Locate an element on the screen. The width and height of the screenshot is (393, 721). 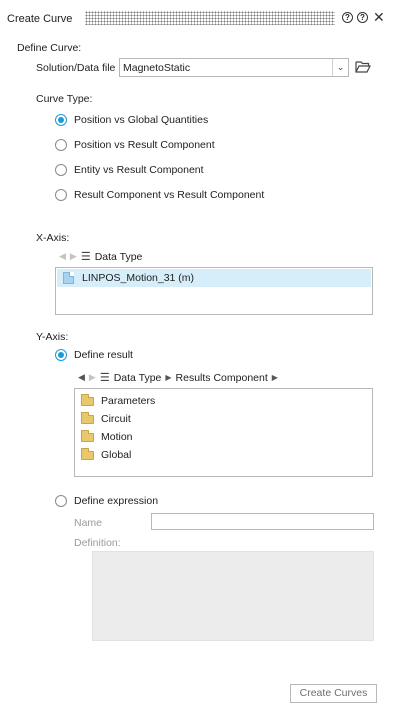
tree-item-global: Global is located at coordinates (106, 454).